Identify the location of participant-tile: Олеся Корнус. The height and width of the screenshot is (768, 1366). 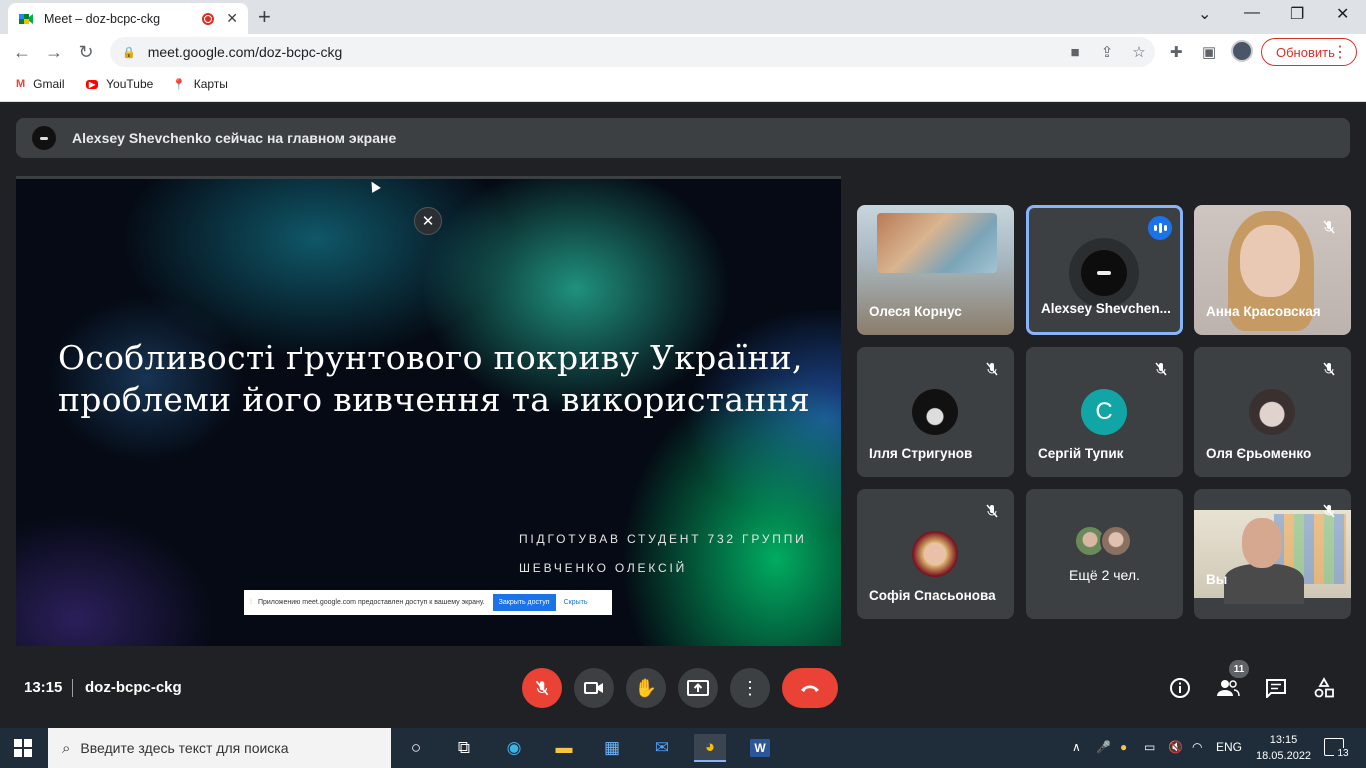
(935, 270).